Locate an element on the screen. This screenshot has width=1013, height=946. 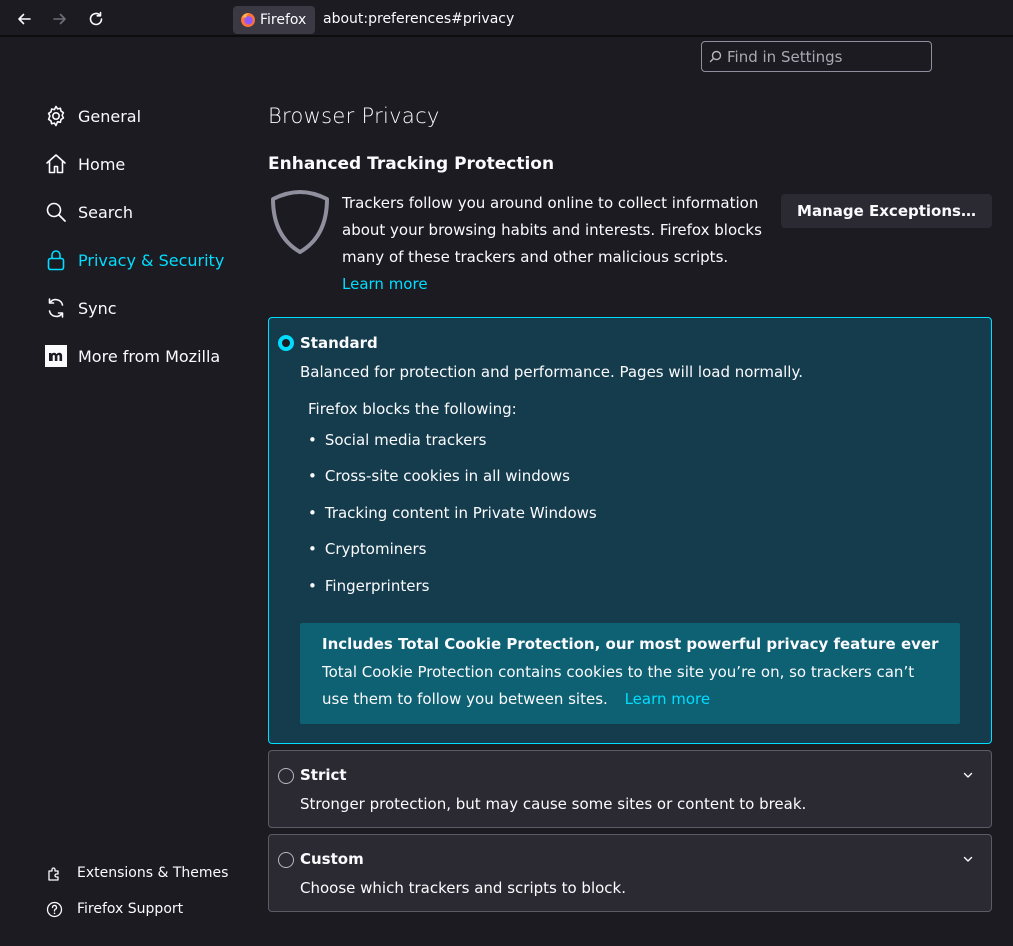
sidebar-item-label: General is located at coordinates (110, 116).